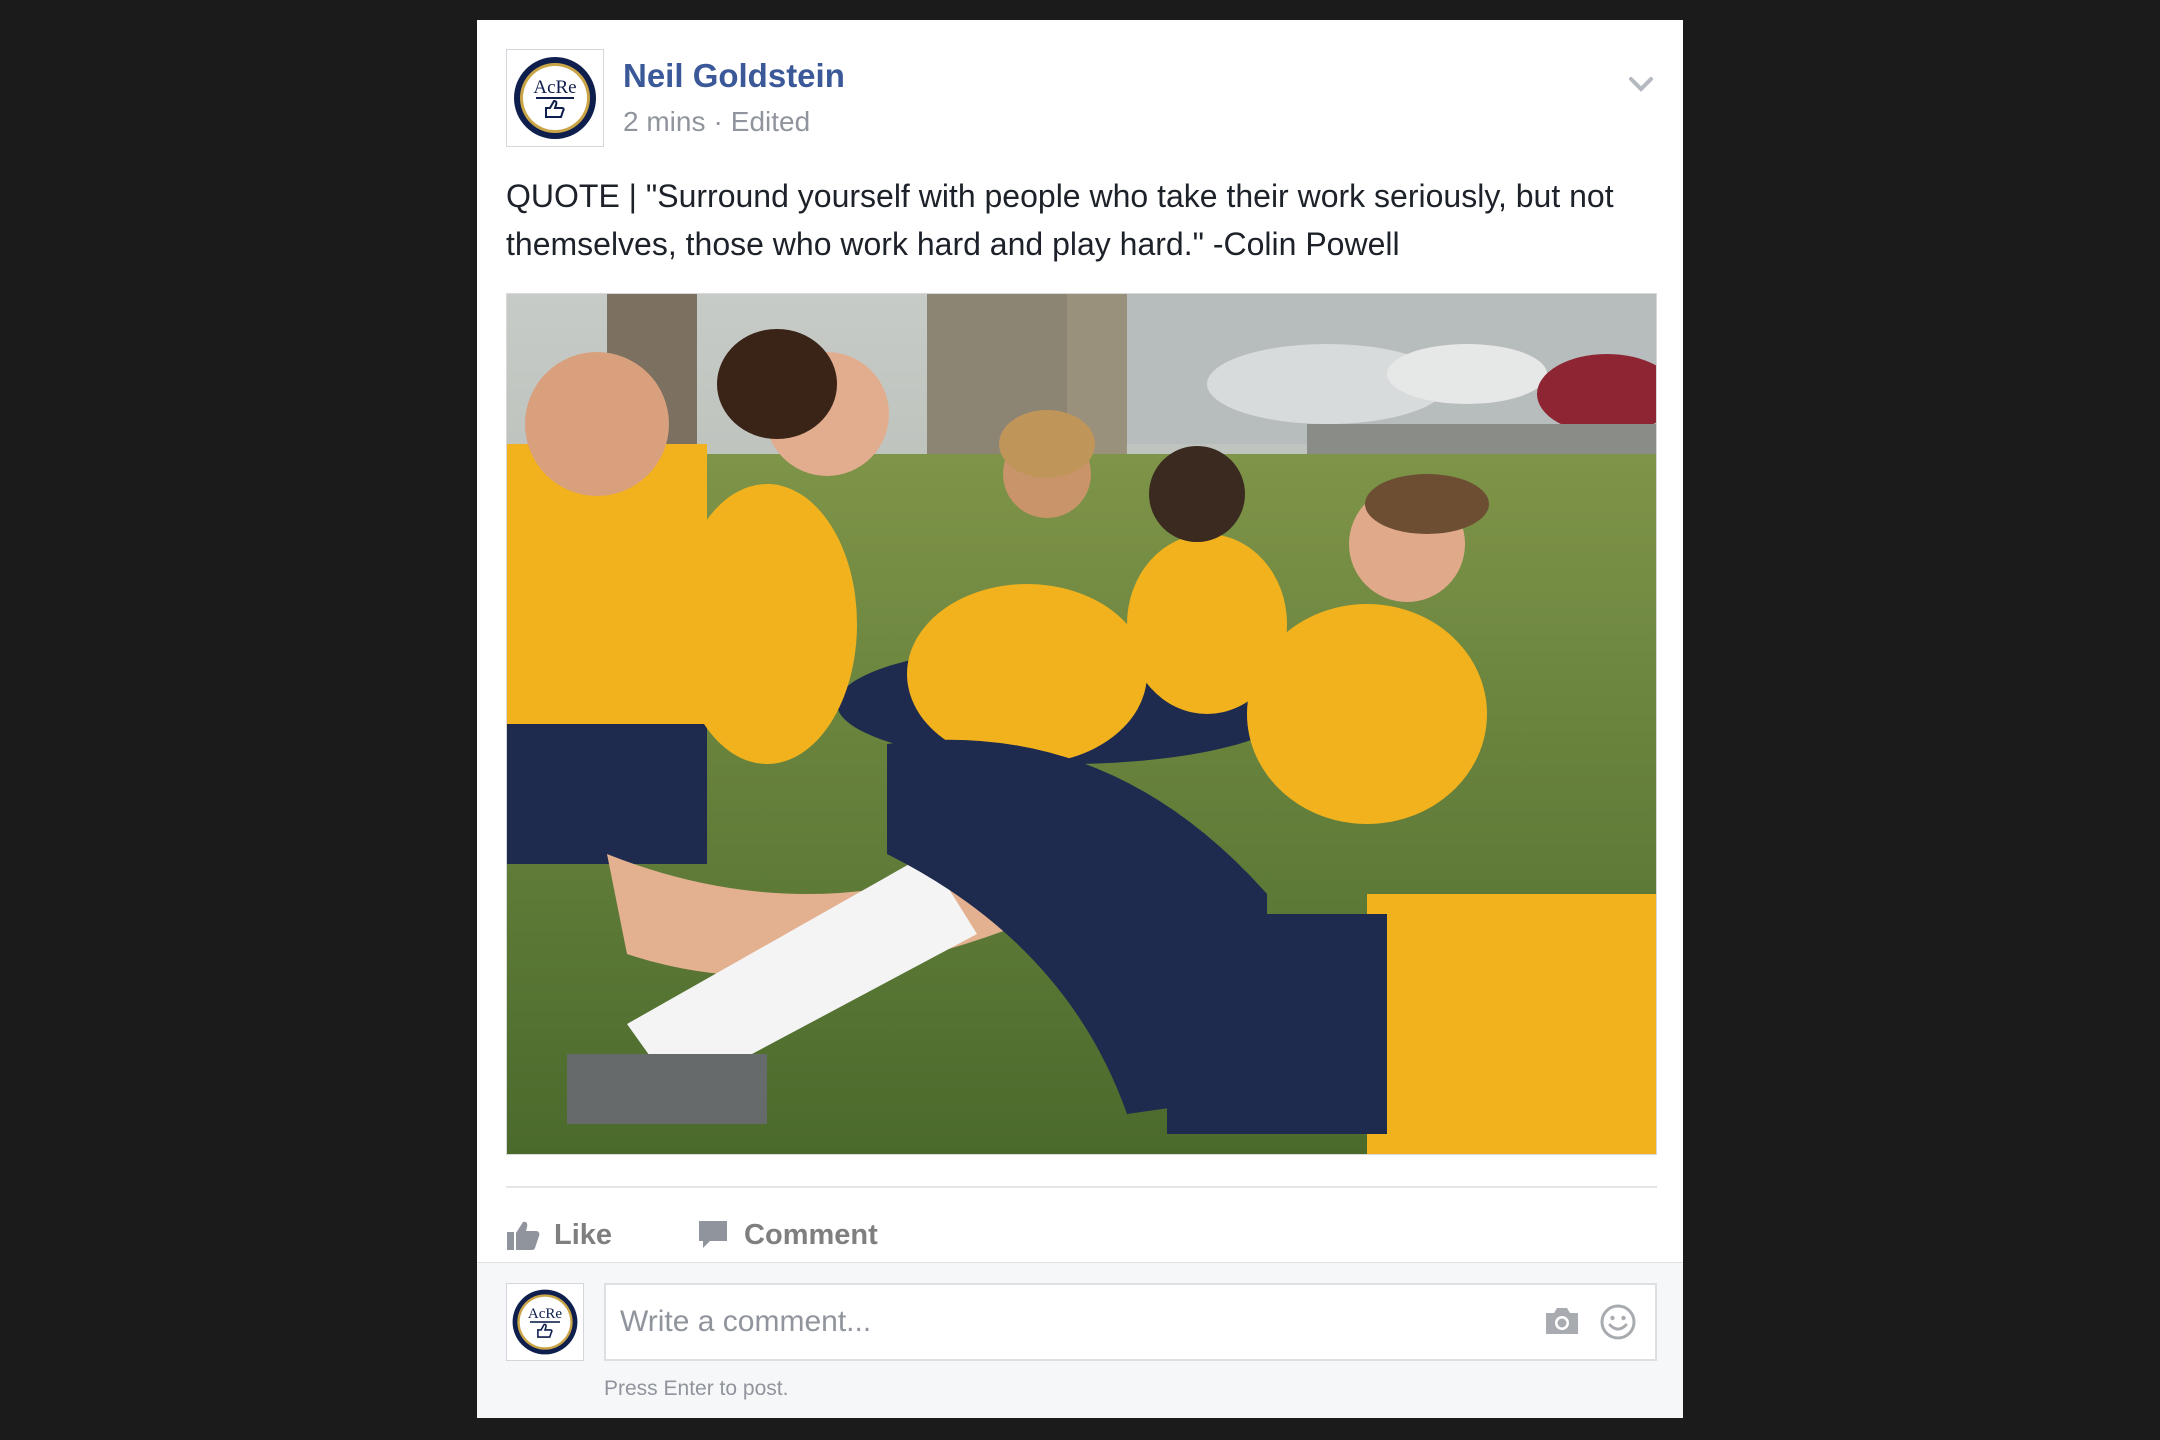 The image size is (2160, 1440). What do you see at coordinates (1070, 1322) in the screenshot?
I see `comment-input` at bounding box center [1070, 1322].